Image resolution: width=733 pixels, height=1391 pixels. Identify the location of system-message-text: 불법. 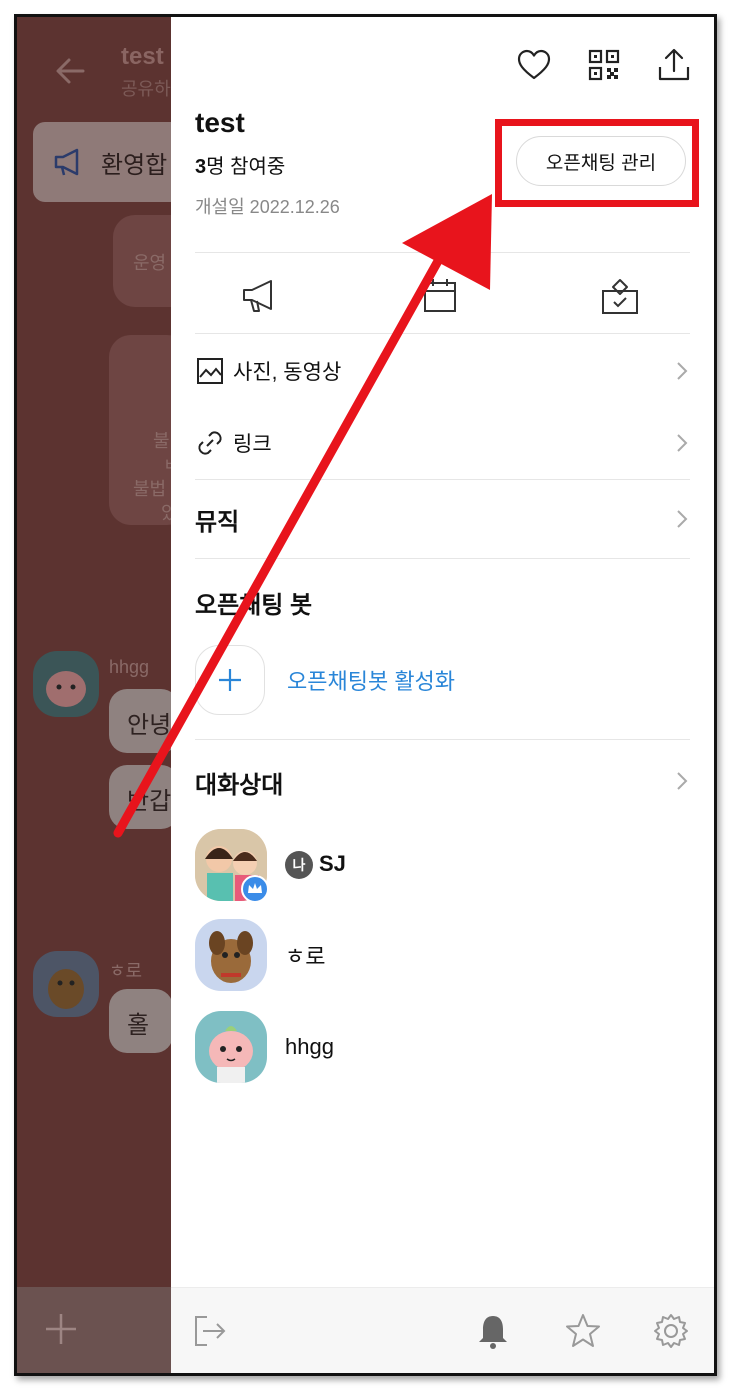
(150, 489).